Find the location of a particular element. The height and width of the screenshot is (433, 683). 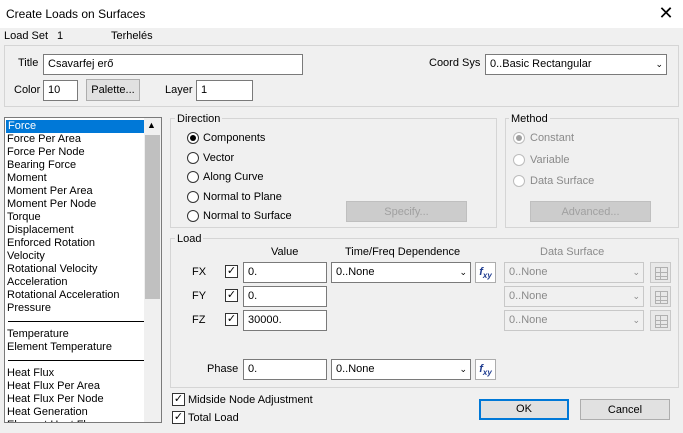

direction-option-label: Normal to Plane is located at coordinates (242, 197).